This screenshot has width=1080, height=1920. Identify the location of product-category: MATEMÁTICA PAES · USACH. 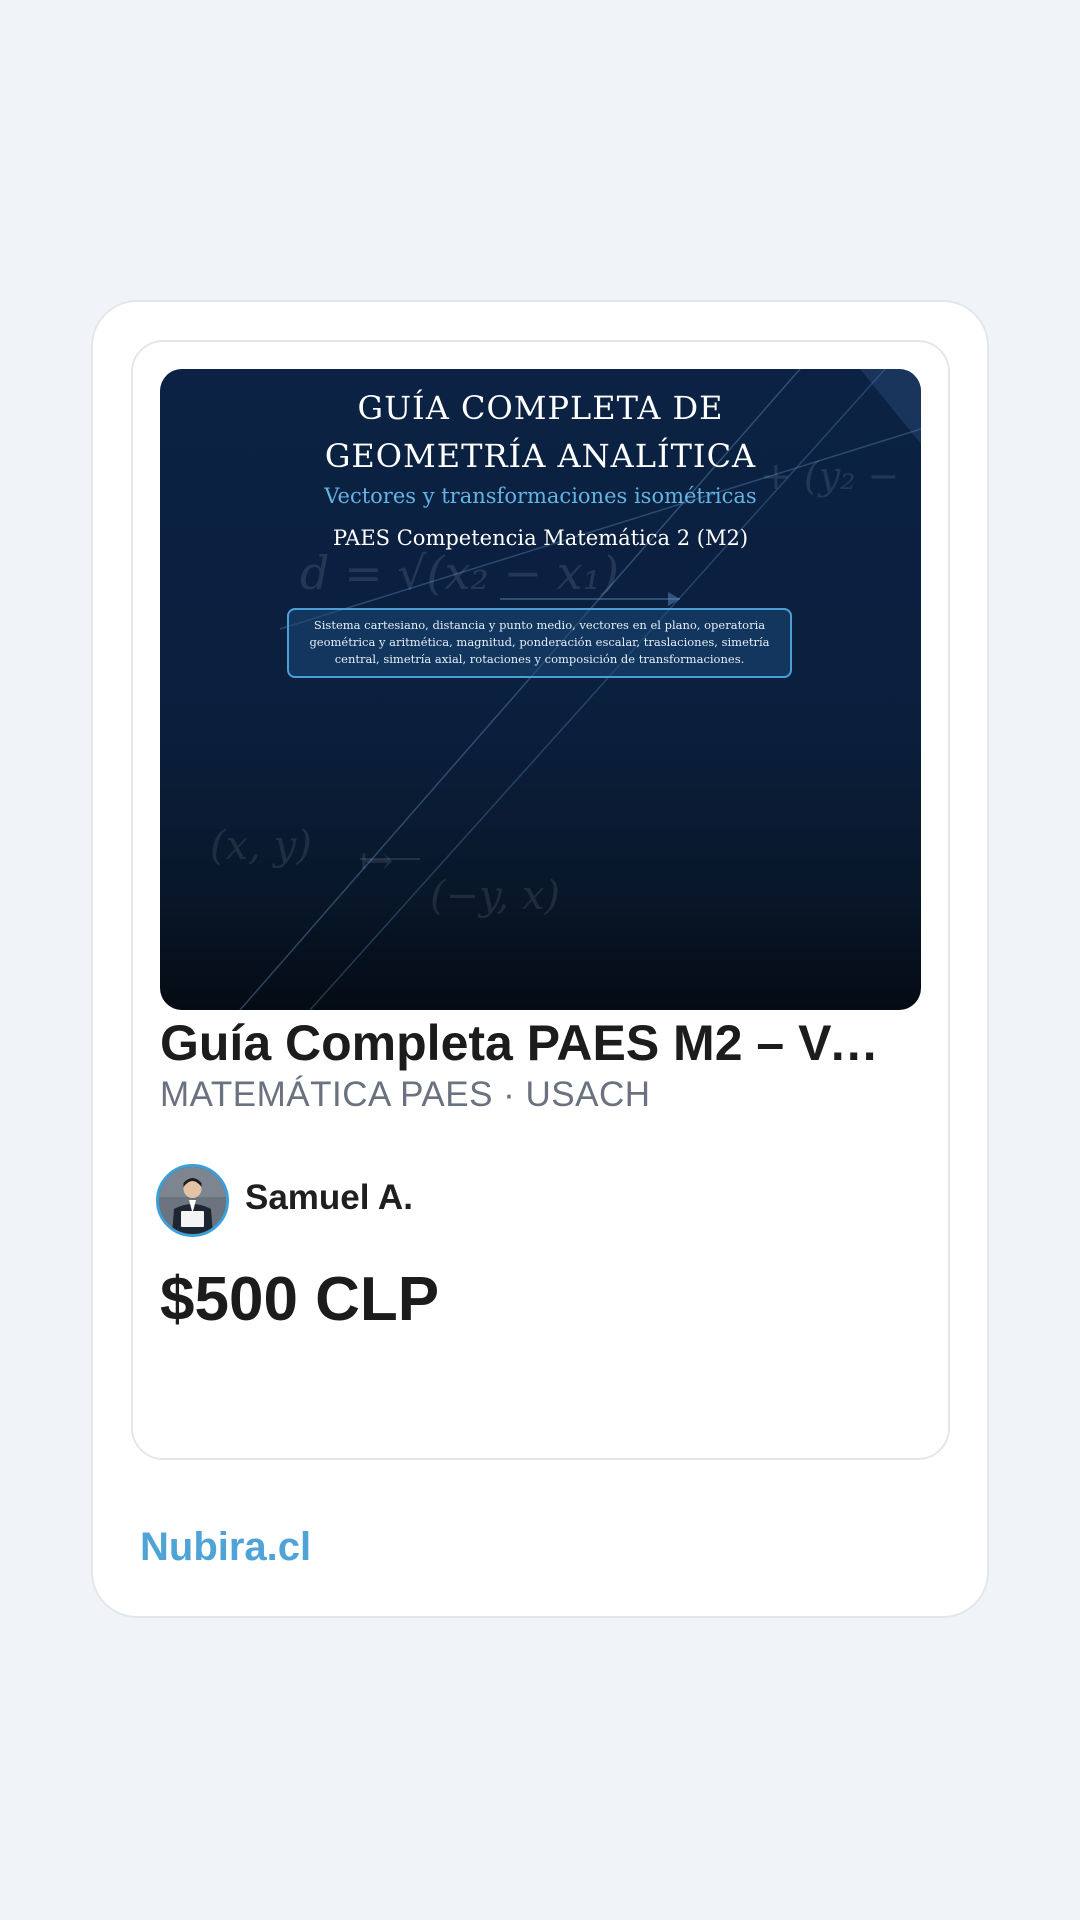
(405, 1094).